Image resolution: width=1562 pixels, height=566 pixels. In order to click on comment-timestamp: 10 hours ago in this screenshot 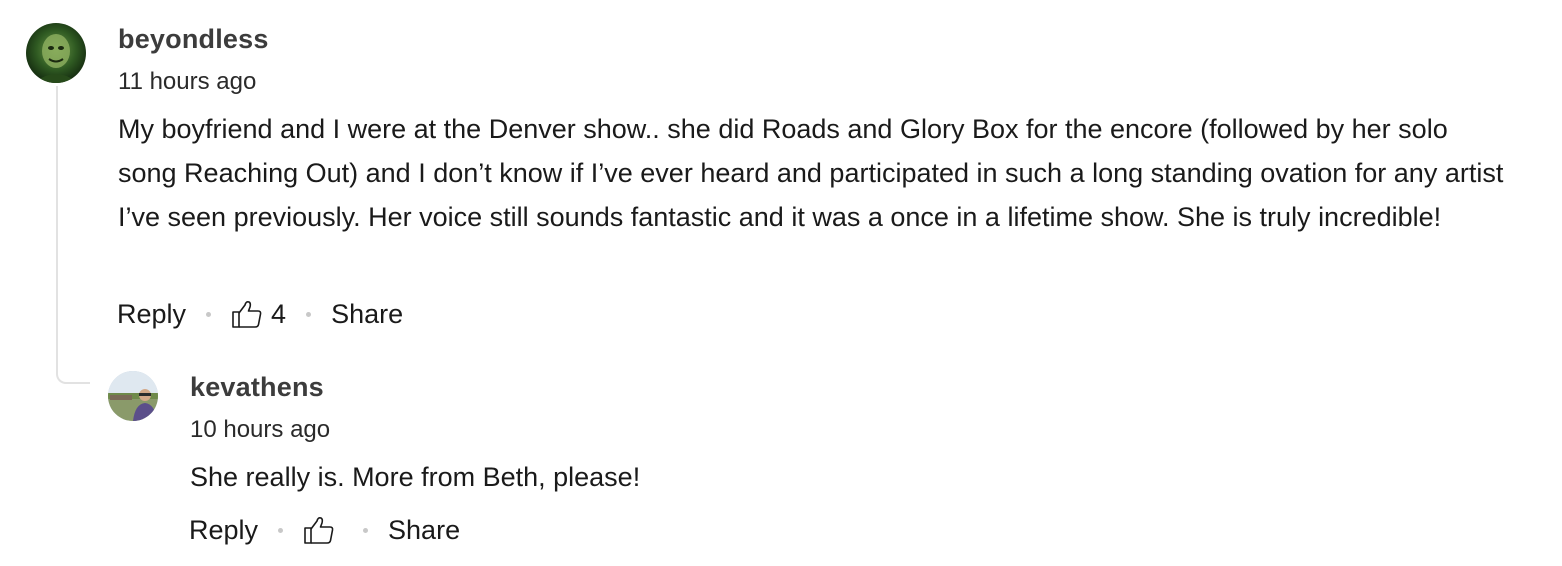, I will do `click(260, 430)`.